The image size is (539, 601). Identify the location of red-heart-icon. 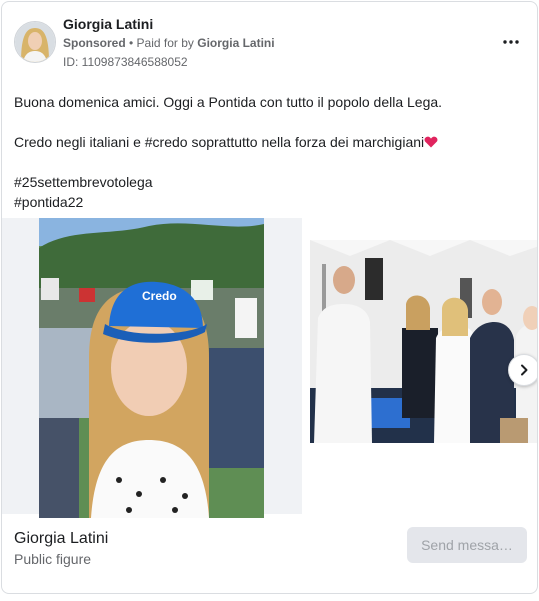
(431, 142).